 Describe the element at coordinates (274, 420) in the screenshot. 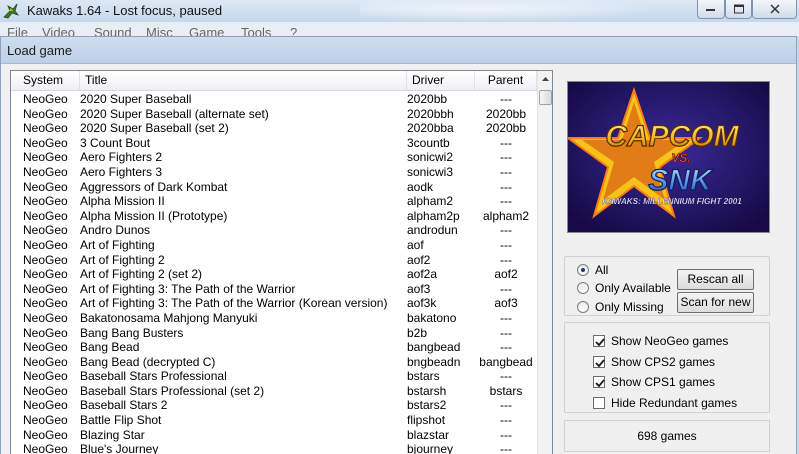

I see `table-row: NeoGeo Battle Flip Shot flipshot ---` at that location.